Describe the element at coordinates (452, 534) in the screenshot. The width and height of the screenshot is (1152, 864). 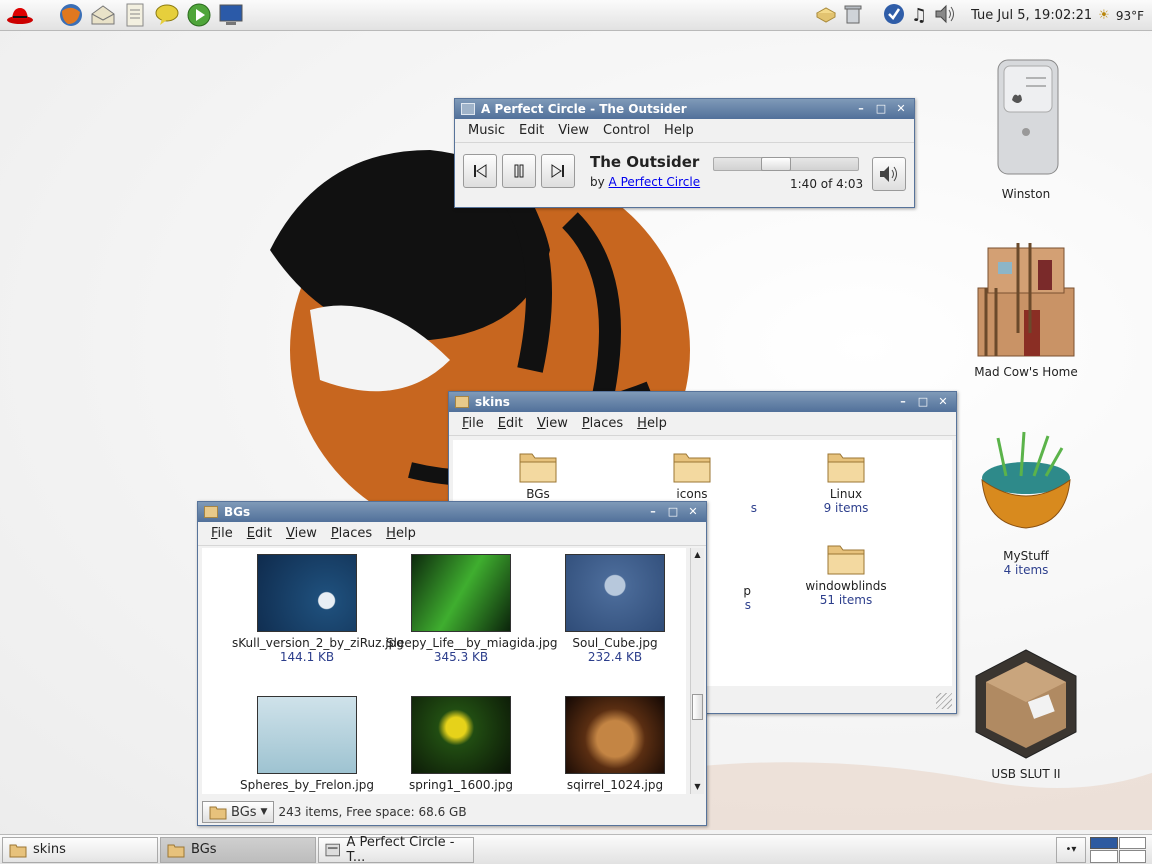
I see `bgs-menubar: File Edit View Places Help` at that location.